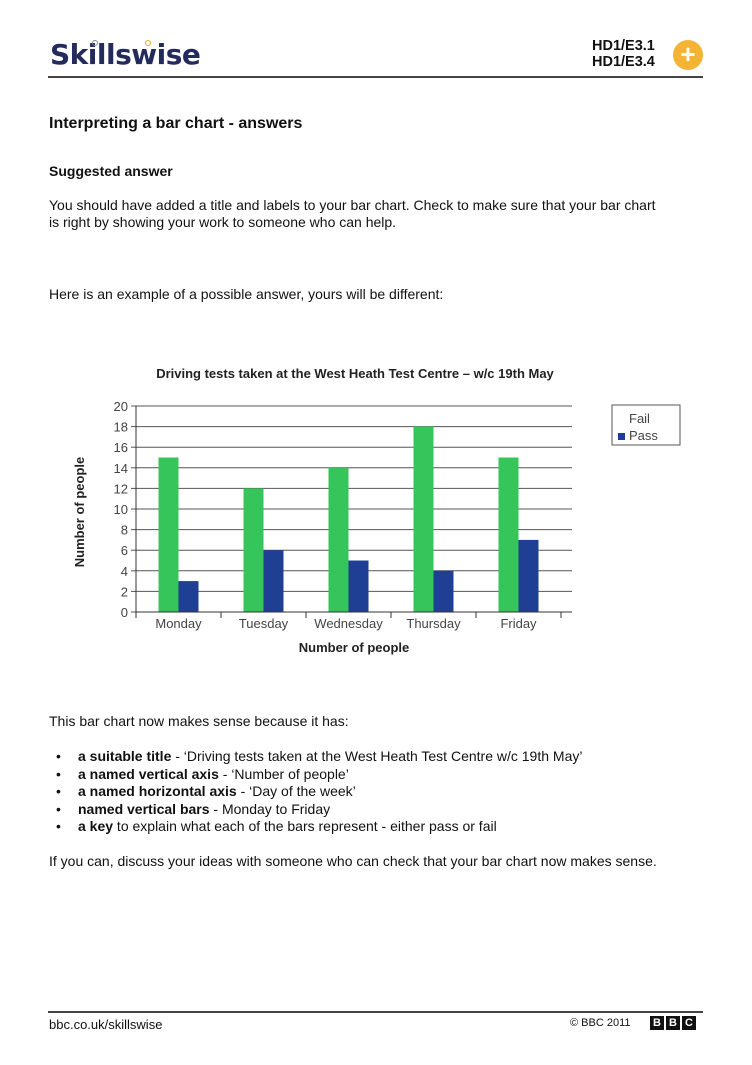 The image size is (752, 1065). What do you see at coordinates (375, 1012) in the screenshot?
I see `footer-divider` at bounding box center [375, 1012].